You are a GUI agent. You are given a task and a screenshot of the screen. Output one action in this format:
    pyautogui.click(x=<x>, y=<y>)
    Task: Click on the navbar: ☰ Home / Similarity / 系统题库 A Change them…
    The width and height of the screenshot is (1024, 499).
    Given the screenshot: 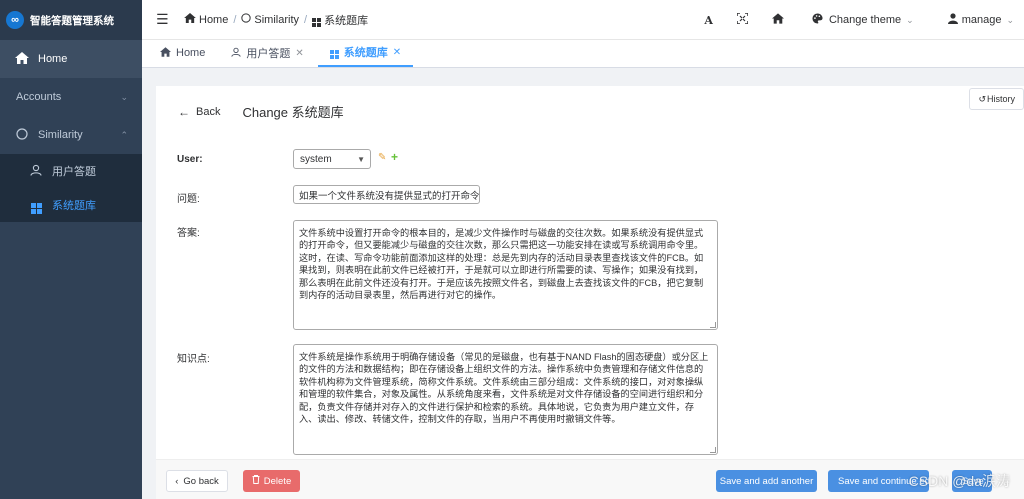 What is the action you would take?
    pyautogui.click(x=583, y=20)
    